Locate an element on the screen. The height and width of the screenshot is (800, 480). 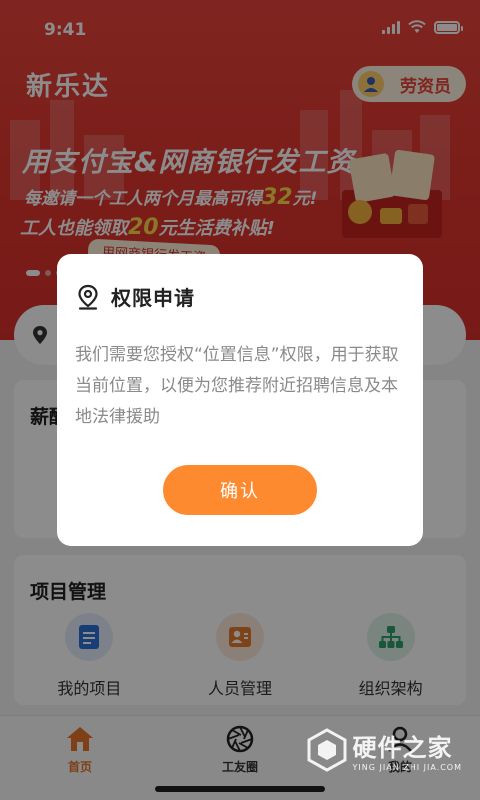
watermark-subtext: YING JIAN ZHI JIA.COM is located at coordinates (407, 767).